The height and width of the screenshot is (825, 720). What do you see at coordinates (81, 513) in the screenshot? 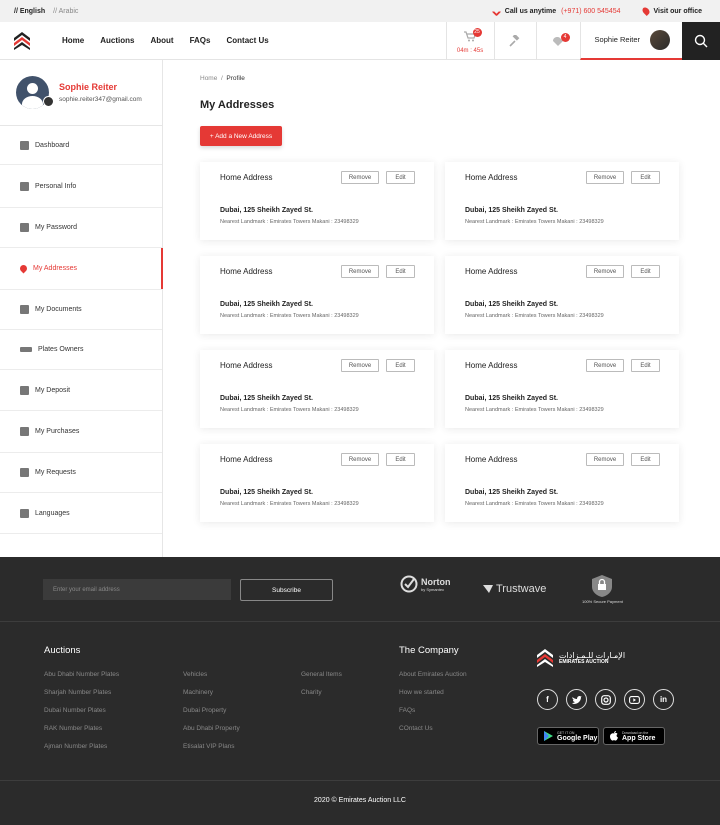
I see `sidebar-item-languages: Languages` at bounding box center [81, 513].